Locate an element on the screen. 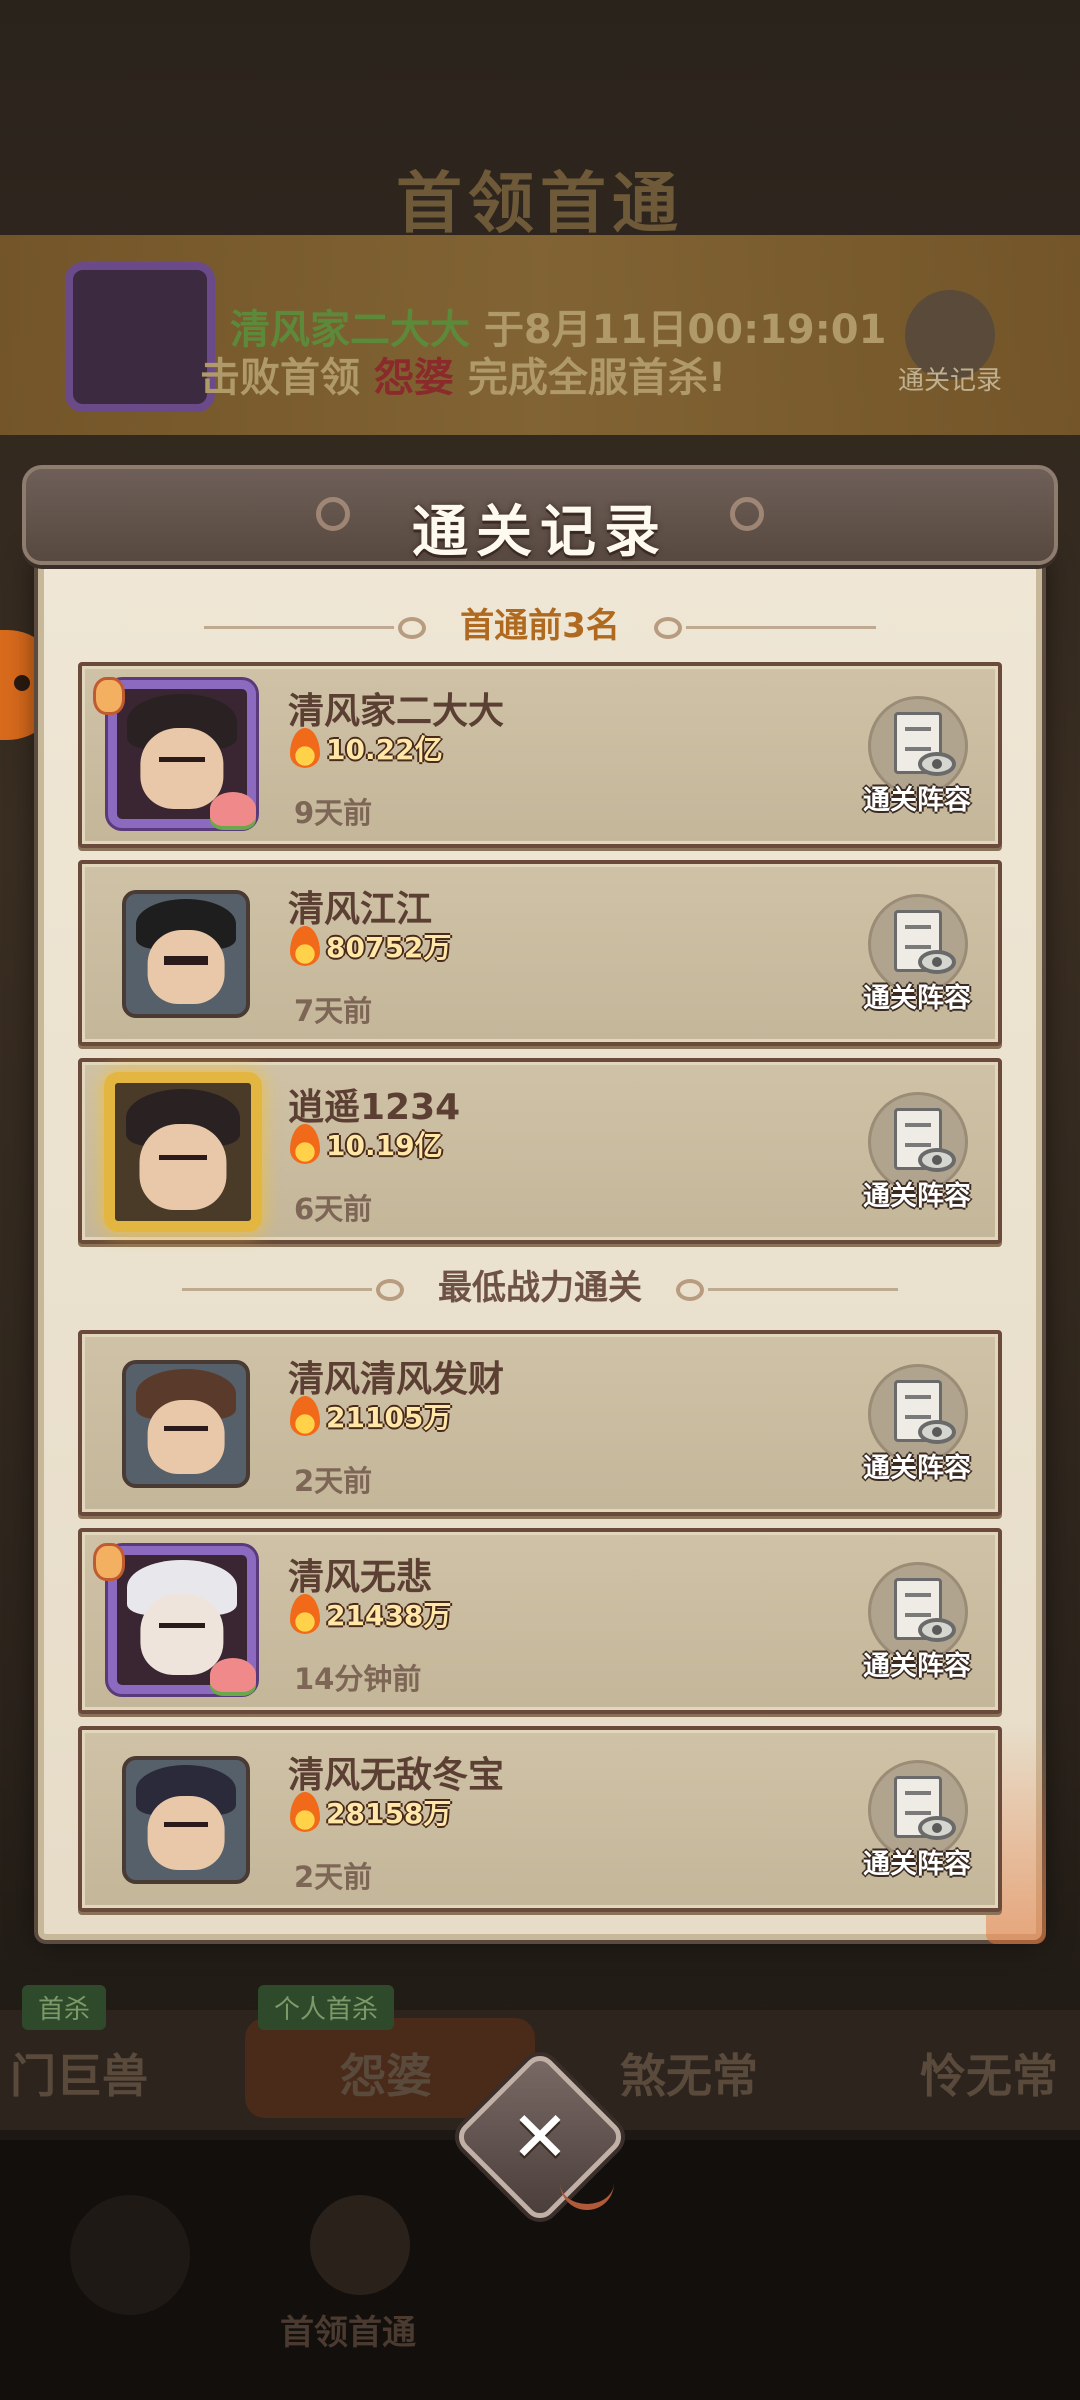 This screenshot has width=1080, height=2400. clear-record-label: 通关记录 is located at coordinates (949, 381).